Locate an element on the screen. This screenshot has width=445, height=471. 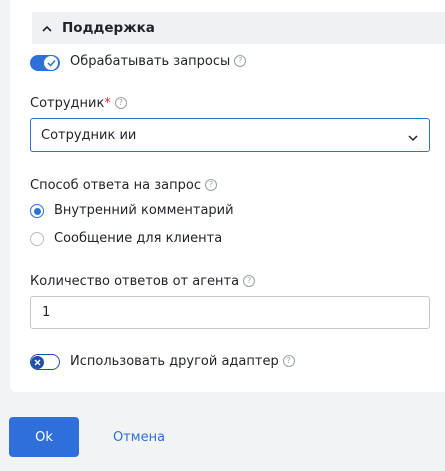
chevron-up-icon is located at coordinates (47, 28).